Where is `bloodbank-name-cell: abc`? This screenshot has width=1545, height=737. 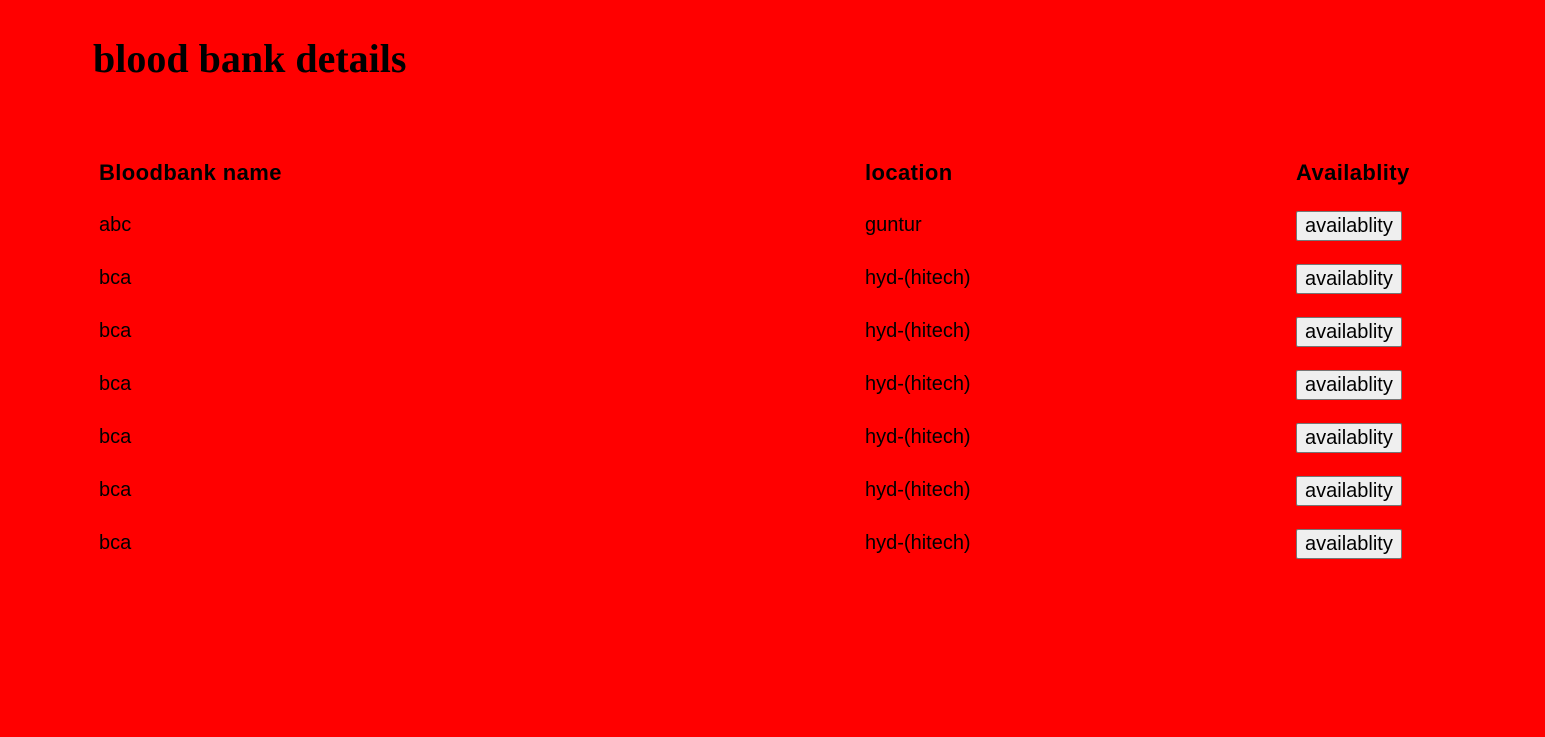
bloodbank-name-cell: abc is located at coordinates (115, 225).